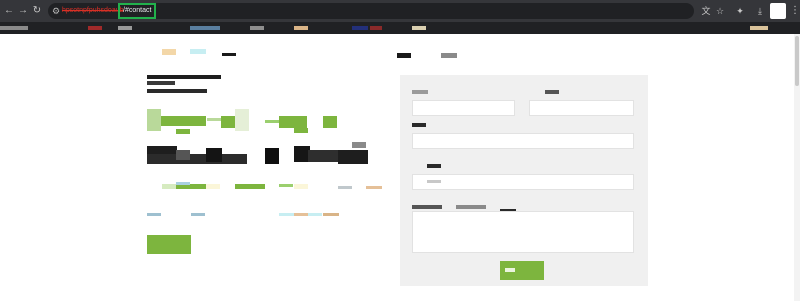 The width and height of the screenshot is (800, 301). What do you see at coordinates (169, 244) in the screenshot?
I see `cta-button` at bounding box center [169, 244].